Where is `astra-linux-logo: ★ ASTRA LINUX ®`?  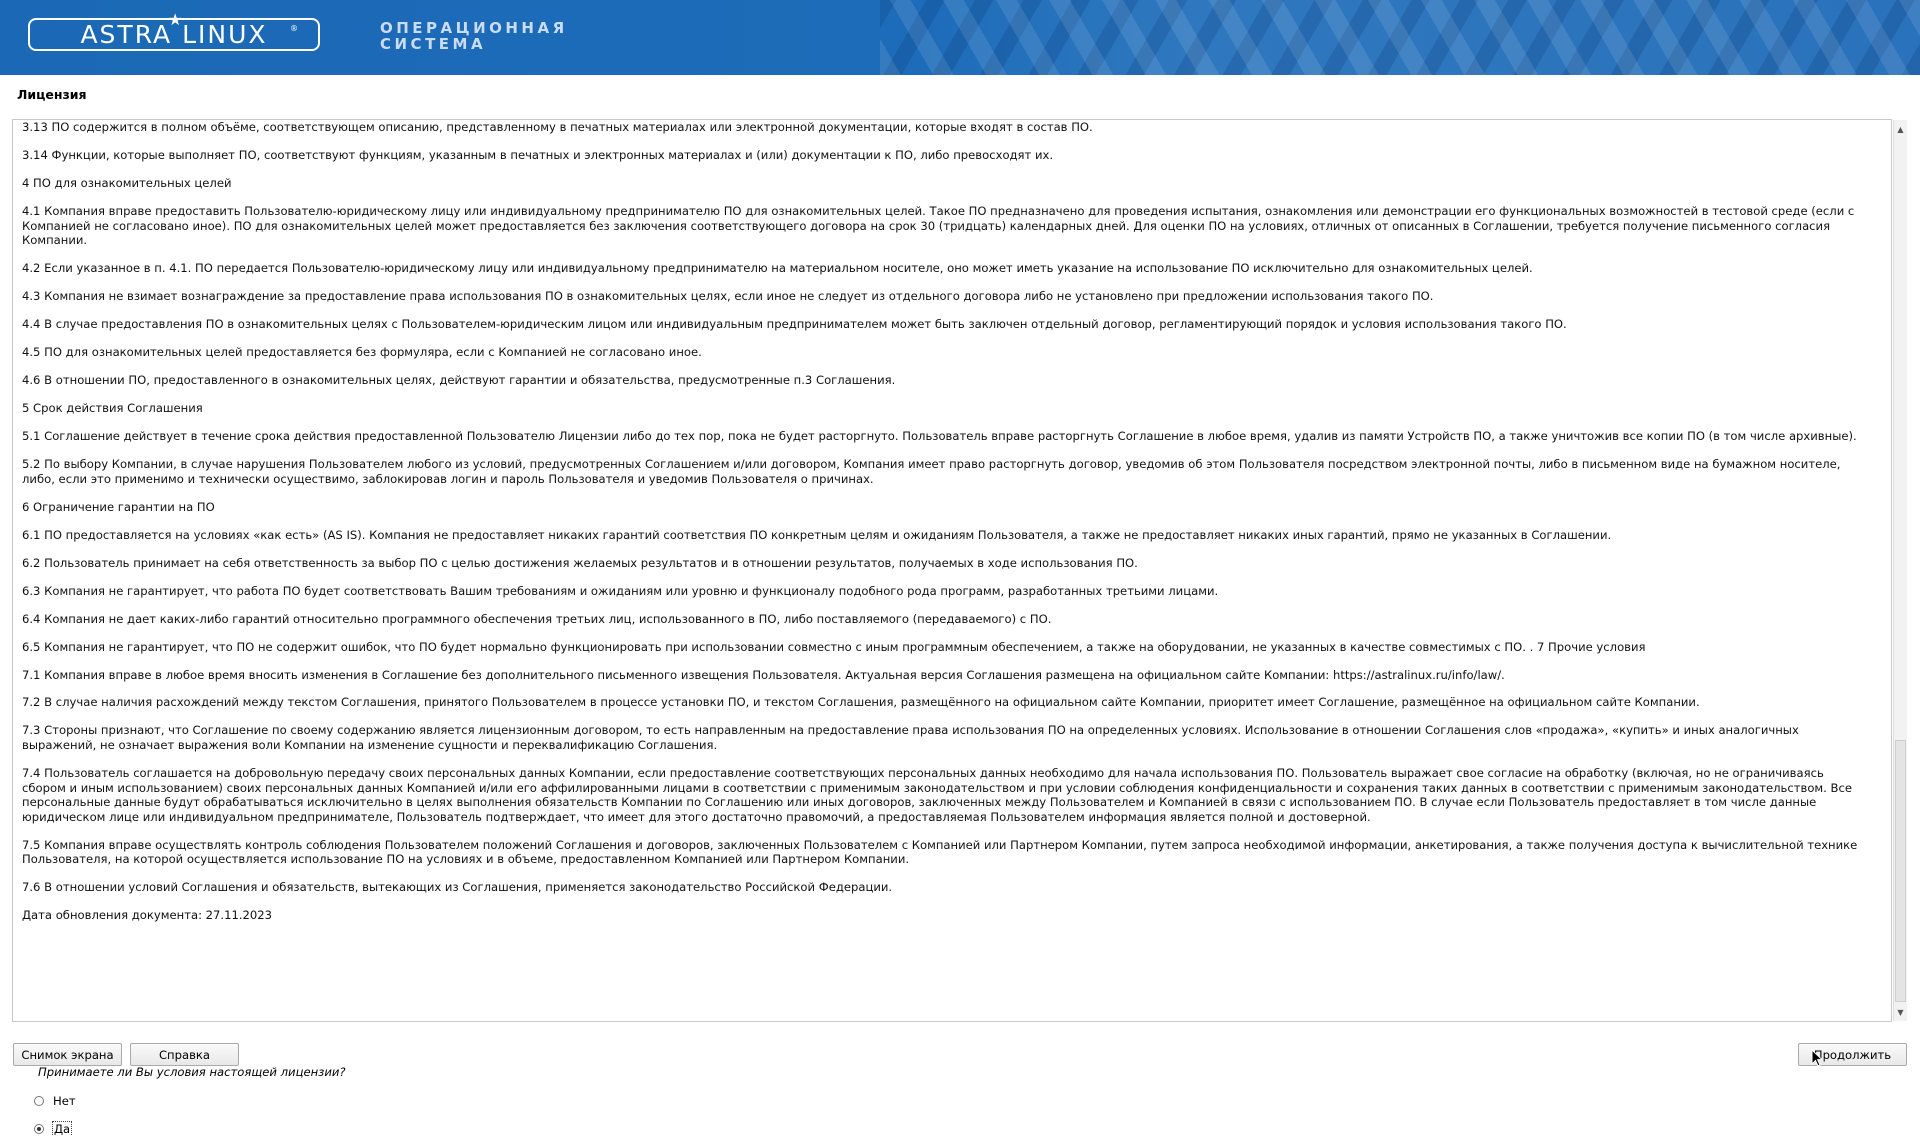
astra-linux-logo: ★ ASTRA LINUX ® is located at coordinates (174, 30).